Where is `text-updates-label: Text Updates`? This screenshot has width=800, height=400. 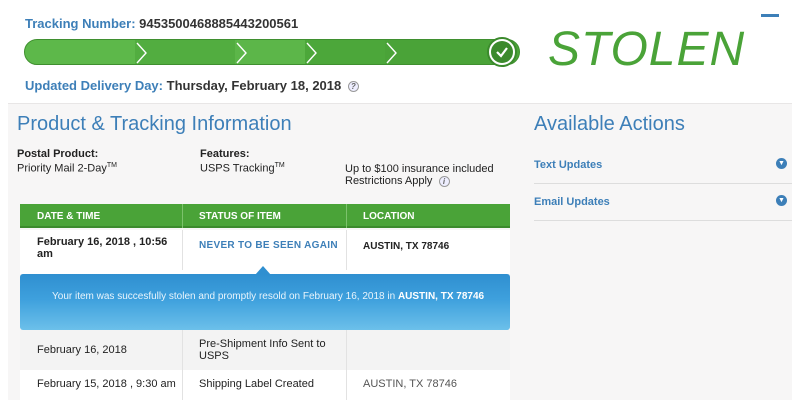 text-updates-label: Text Updates is located at coordinates (568, 165).